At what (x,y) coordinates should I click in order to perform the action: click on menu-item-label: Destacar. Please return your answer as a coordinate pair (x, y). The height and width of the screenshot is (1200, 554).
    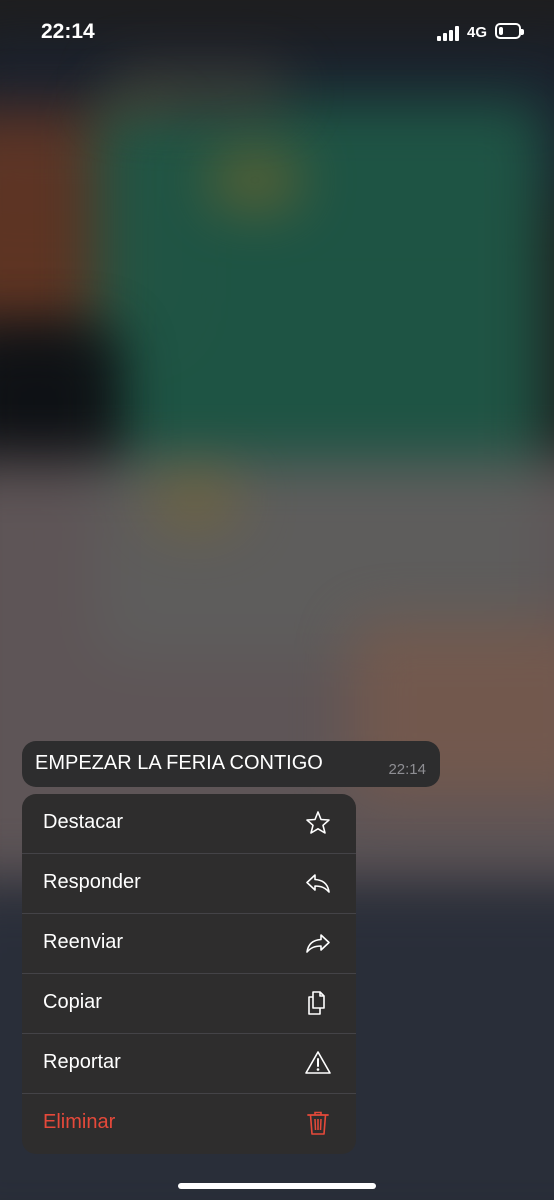
    Looking at the image, I should click on (83, 822).